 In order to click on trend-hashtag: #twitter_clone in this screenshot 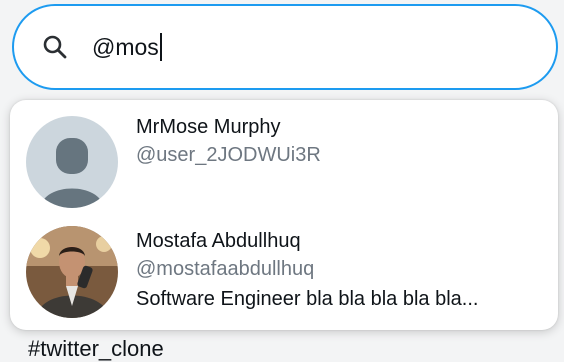, I will do `click(96, 349)`.